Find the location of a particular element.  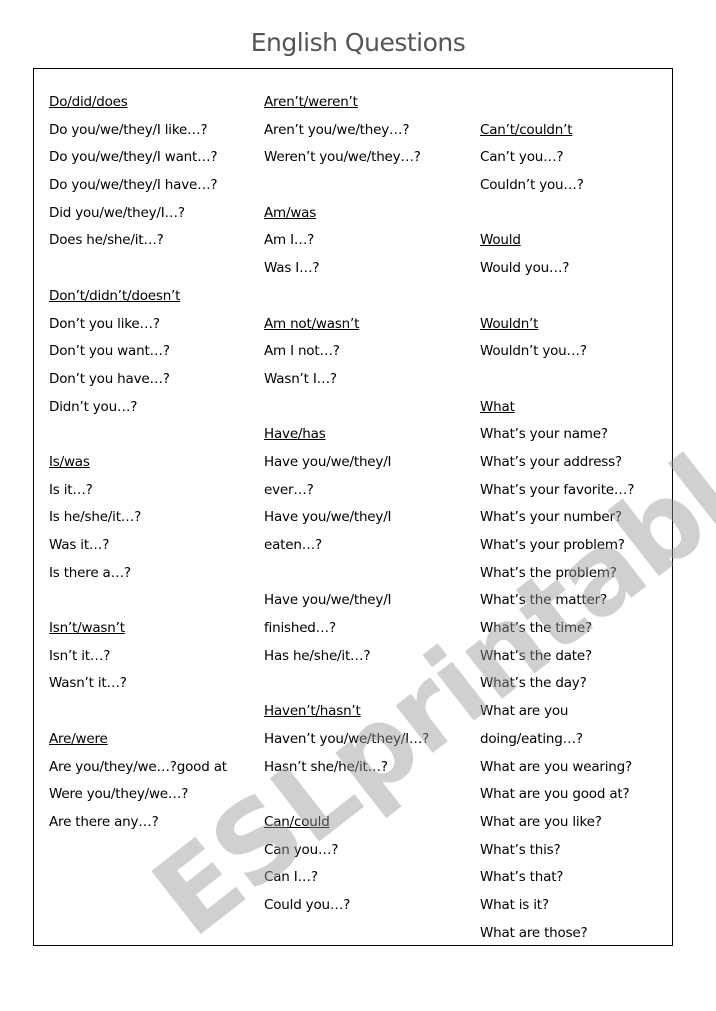

question-item: Don’t you like…? is located at coordinates (104, 323).